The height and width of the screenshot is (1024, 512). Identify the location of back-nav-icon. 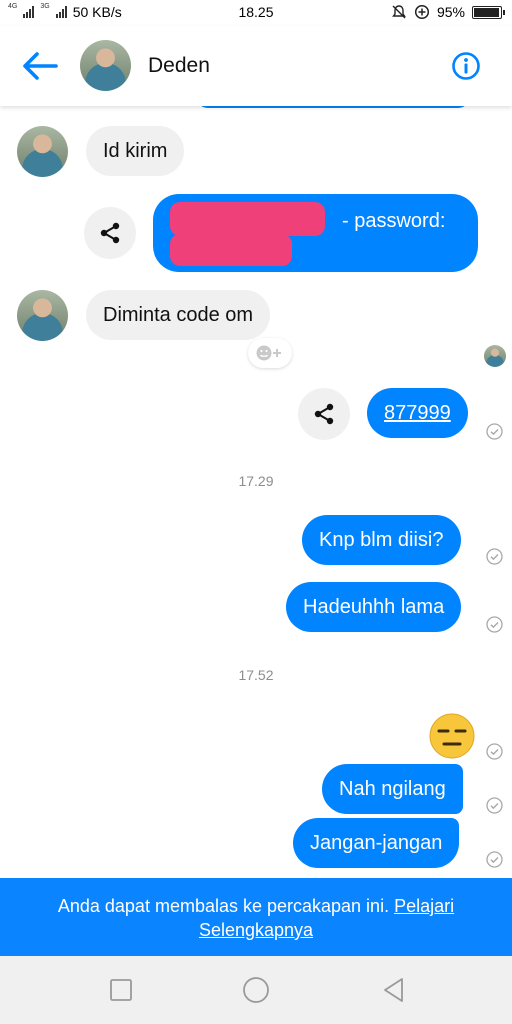
(394, 990).